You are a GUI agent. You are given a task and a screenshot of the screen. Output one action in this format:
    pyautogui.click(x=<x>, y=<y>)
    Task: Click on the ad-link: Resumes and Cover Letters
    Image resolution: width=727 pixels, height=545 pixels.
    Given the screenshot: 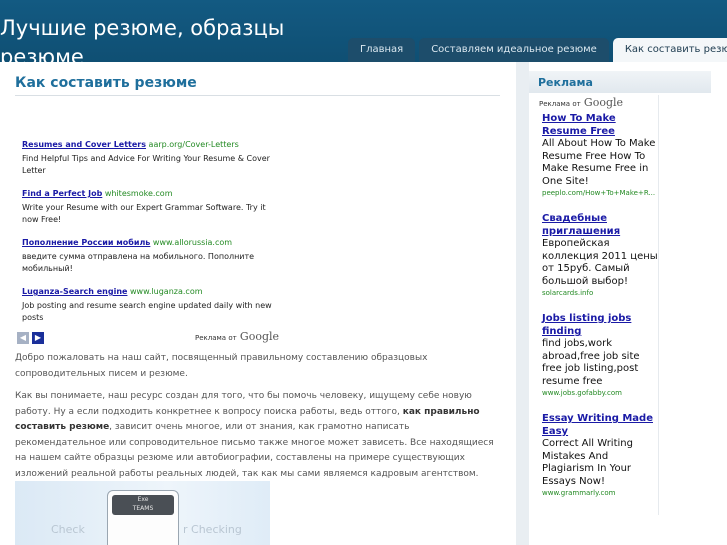 What is the action you would take?
    pyautogui.click(x=84, y=144)
    